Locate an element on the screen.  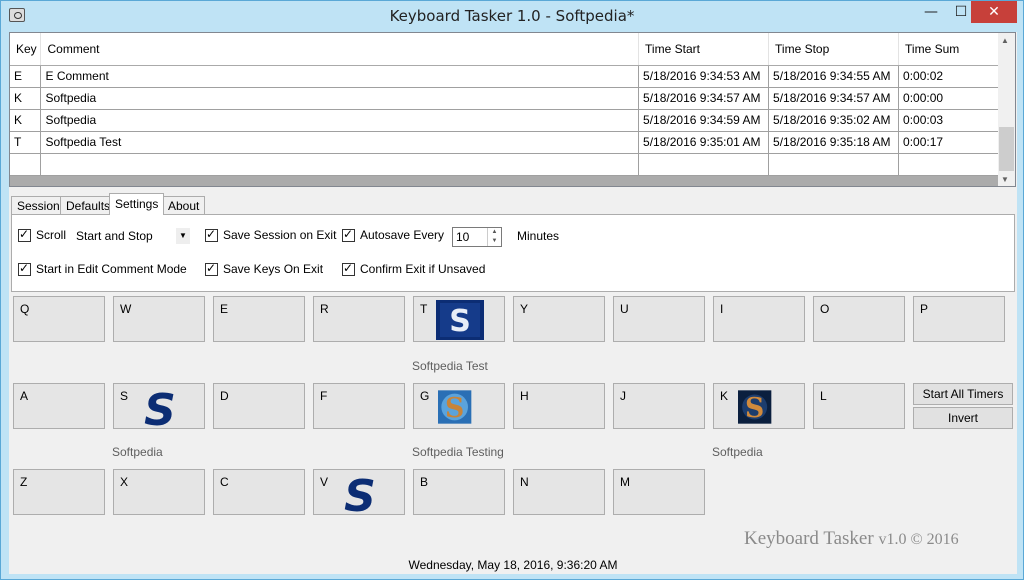
key-x: X is located at coordinates (159, 492).